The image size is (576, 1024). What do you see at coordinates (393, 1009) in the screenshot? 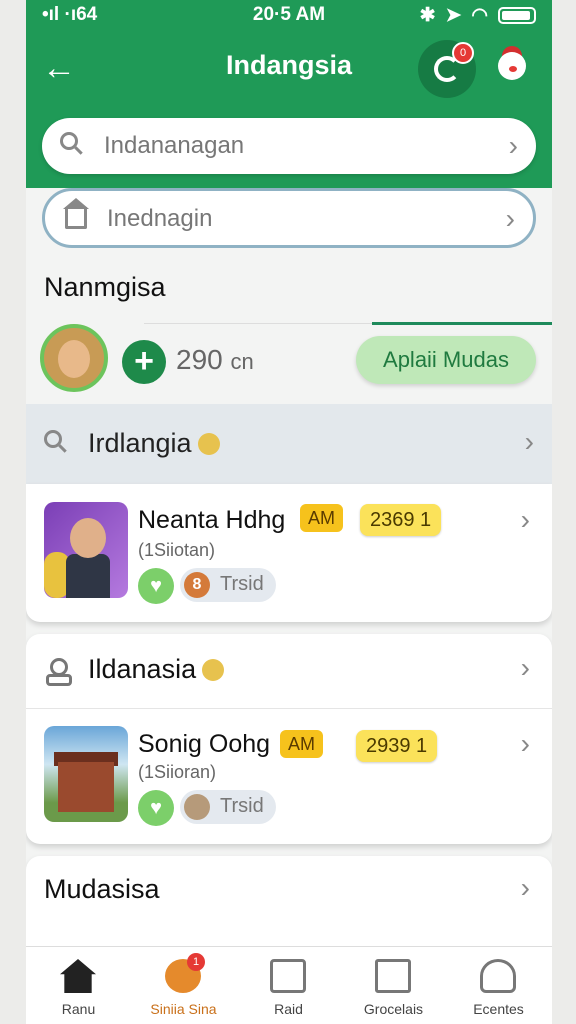
I see `nav-label: Grocelais` at bounding box center [393, 1009].